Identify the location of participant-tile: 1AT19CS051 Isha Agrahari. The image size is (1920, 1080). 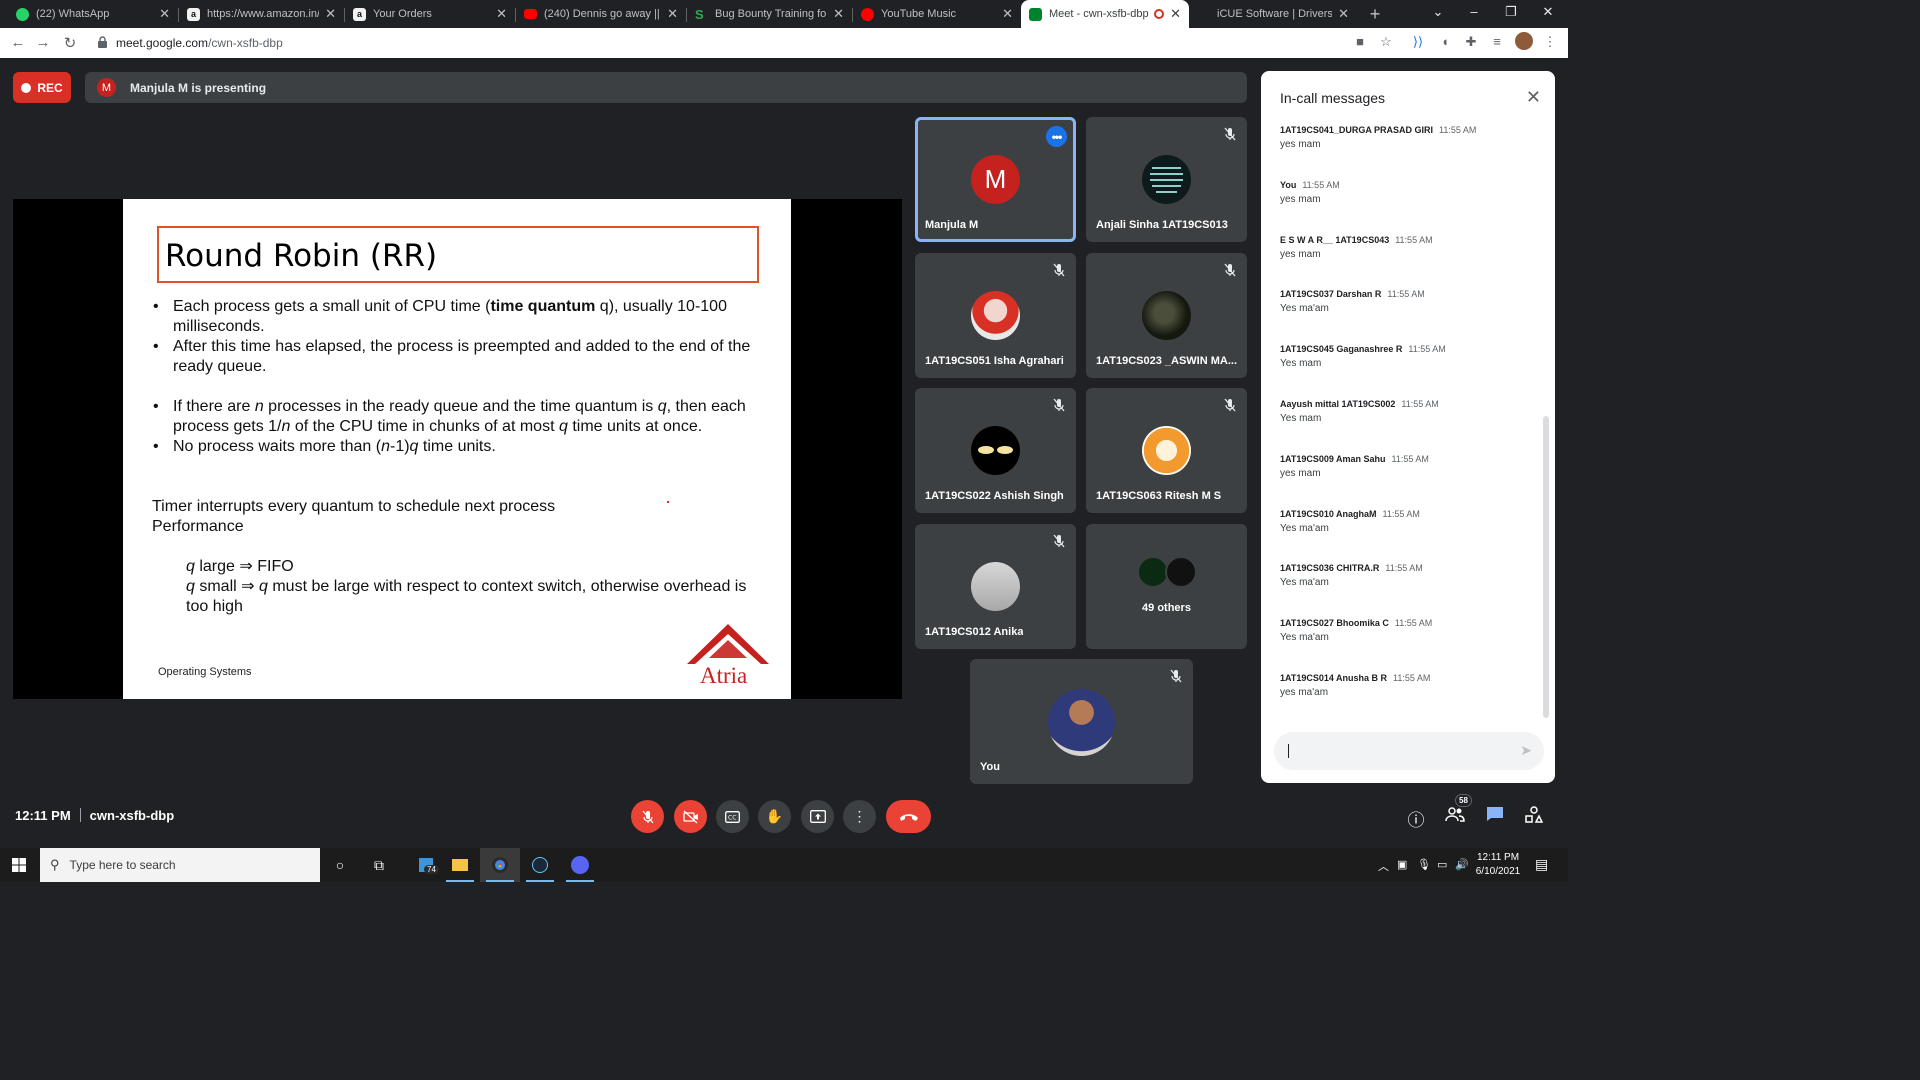
(995, 315).